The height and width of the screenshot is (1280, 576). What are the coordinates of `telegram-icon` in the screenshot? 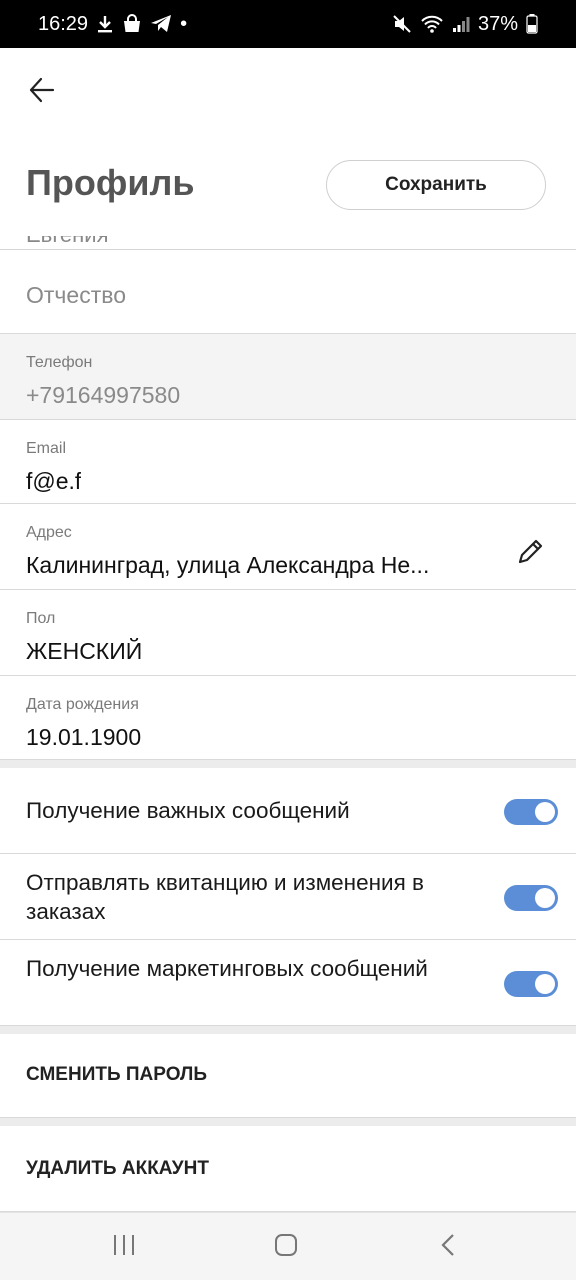 It's located at (161, 24).